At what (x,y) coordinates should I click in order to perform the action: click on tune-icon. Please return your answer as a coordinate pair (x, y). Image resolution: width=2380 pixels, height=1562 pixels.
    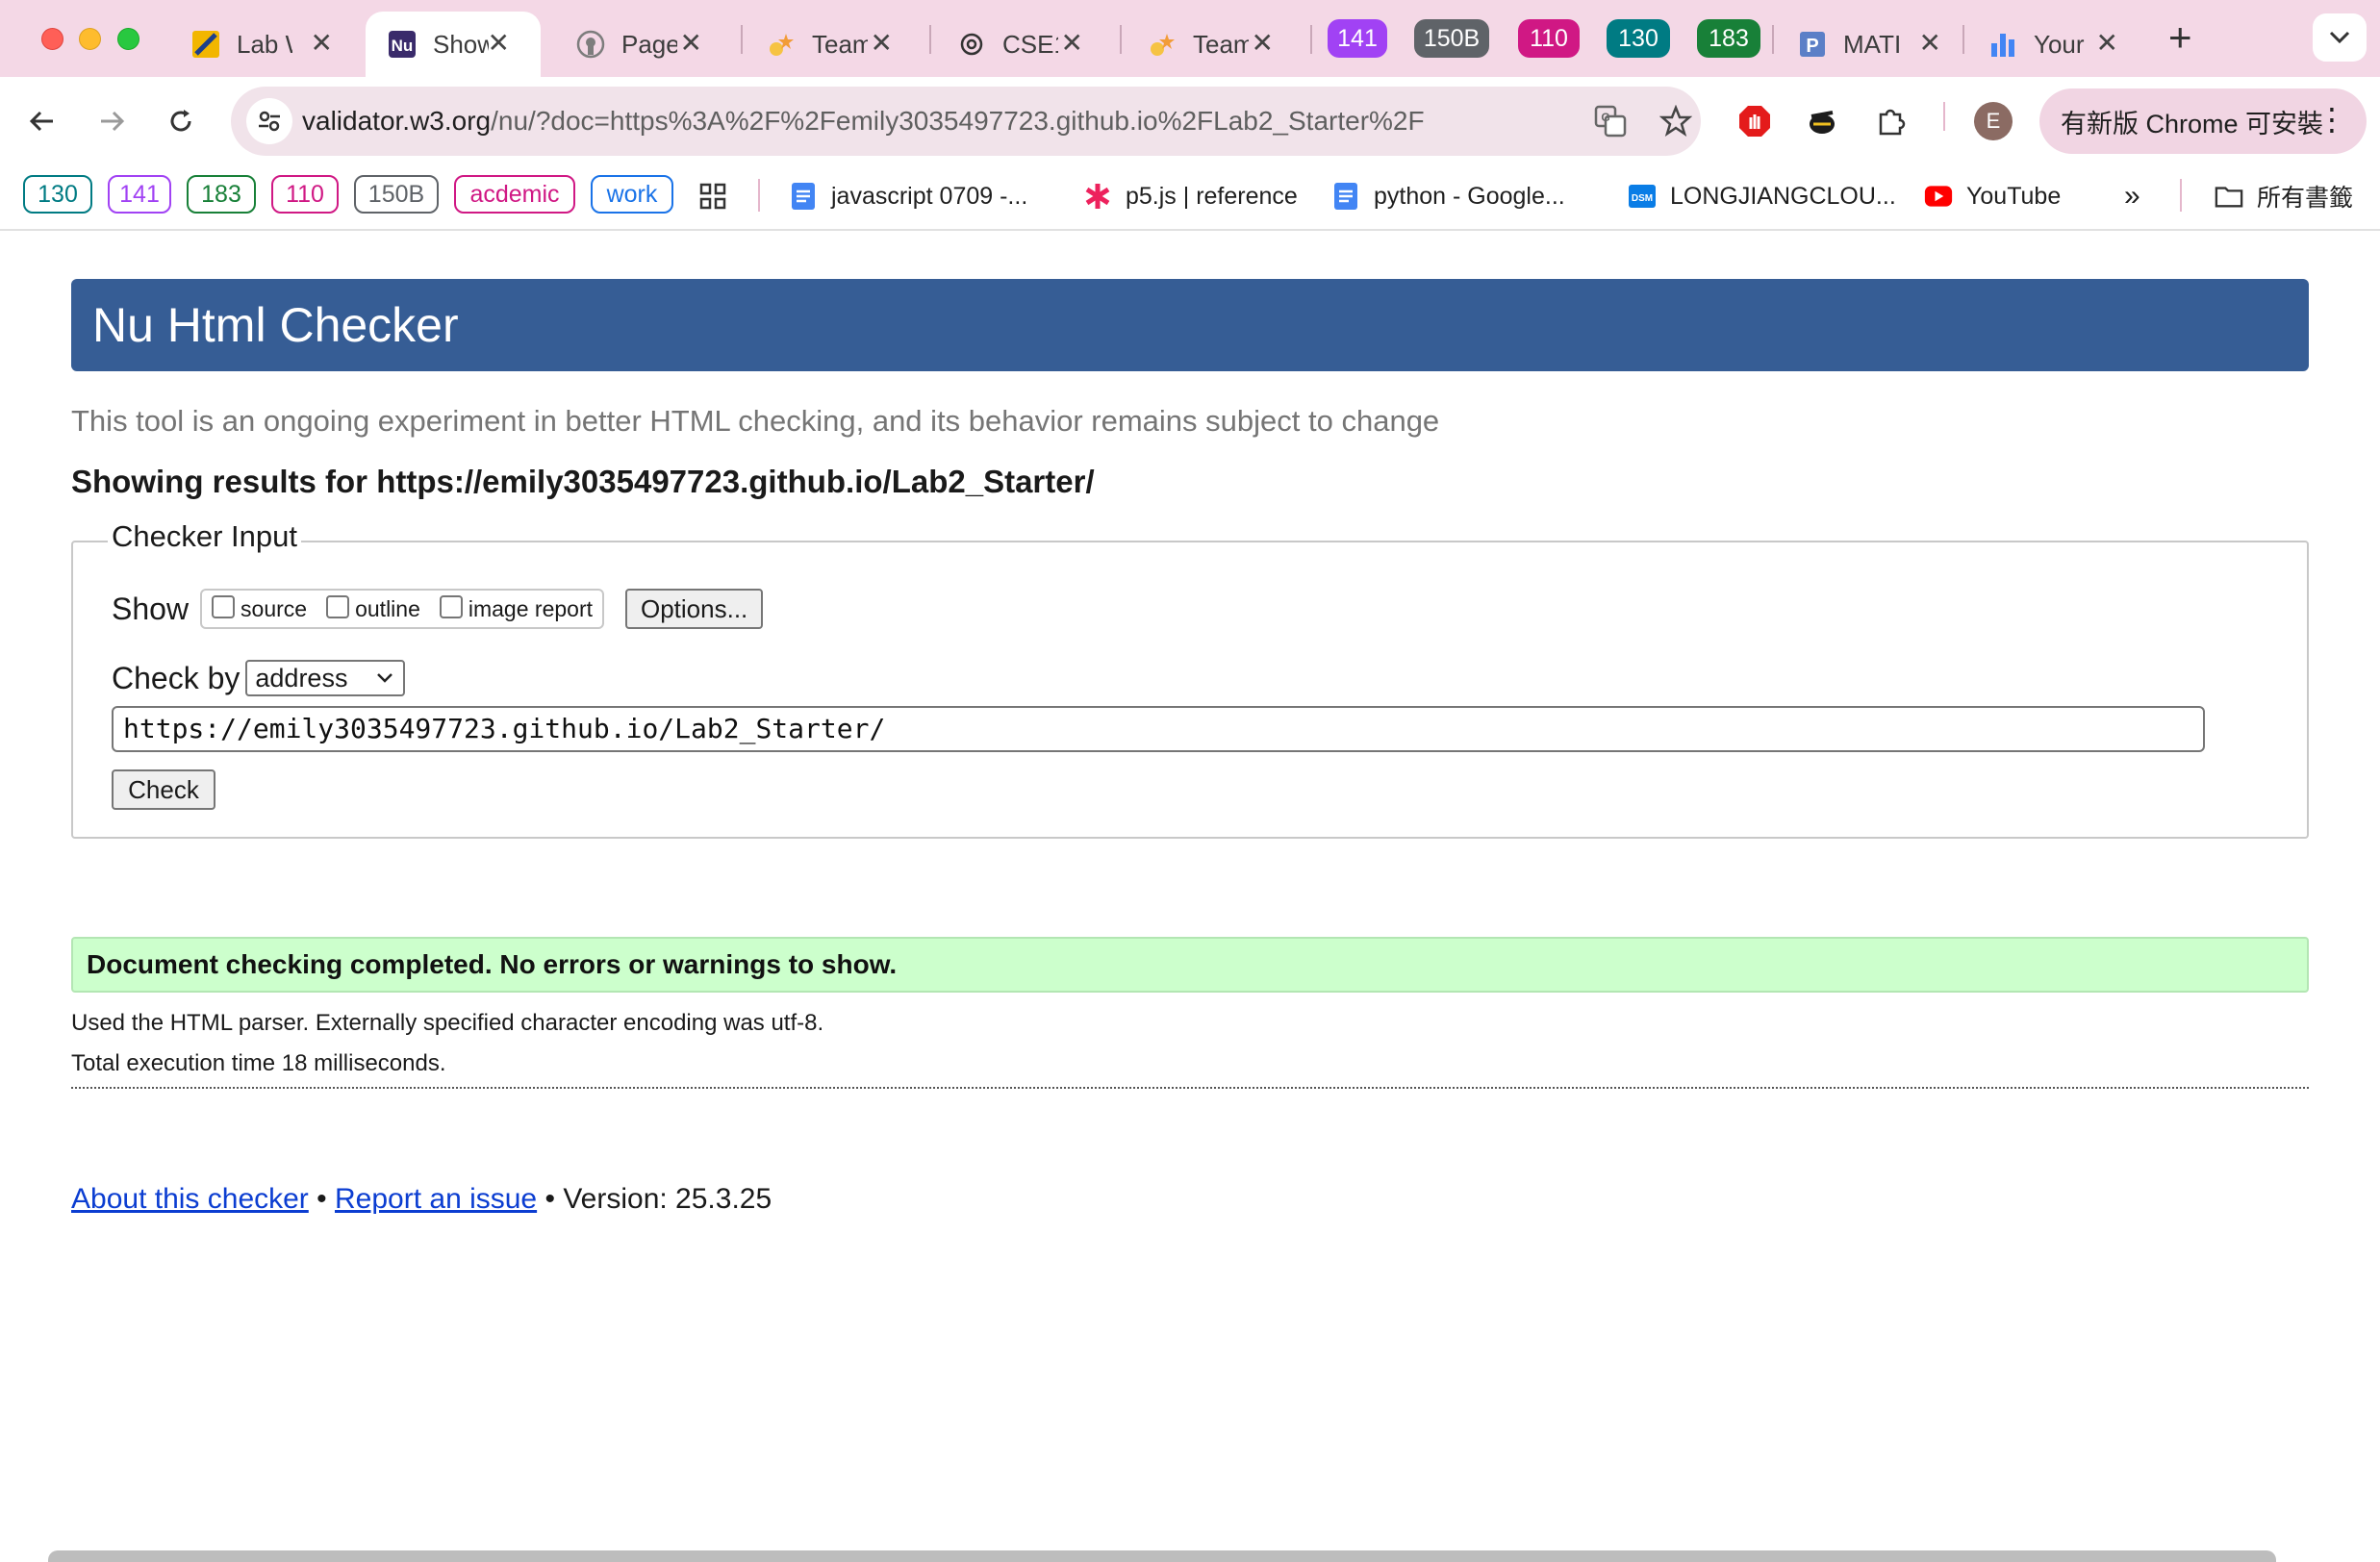
    Looking at the image, I should click on (270, 122).